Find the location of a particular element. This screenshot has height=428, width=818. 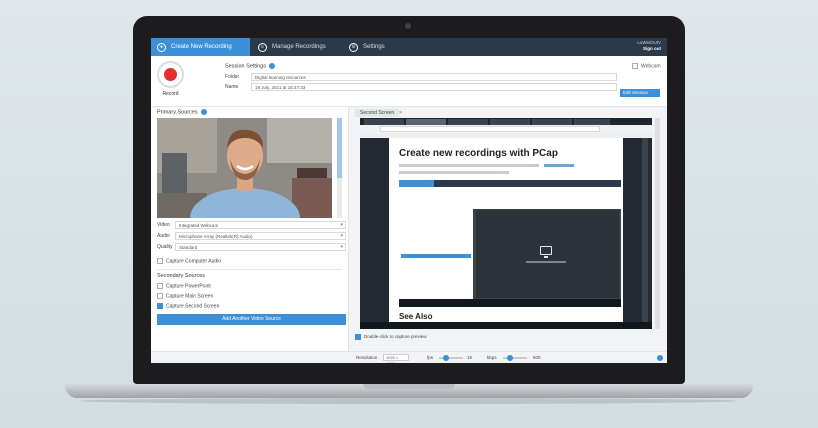

gear-icon: ⚙ is located at coordinates (353, 47).